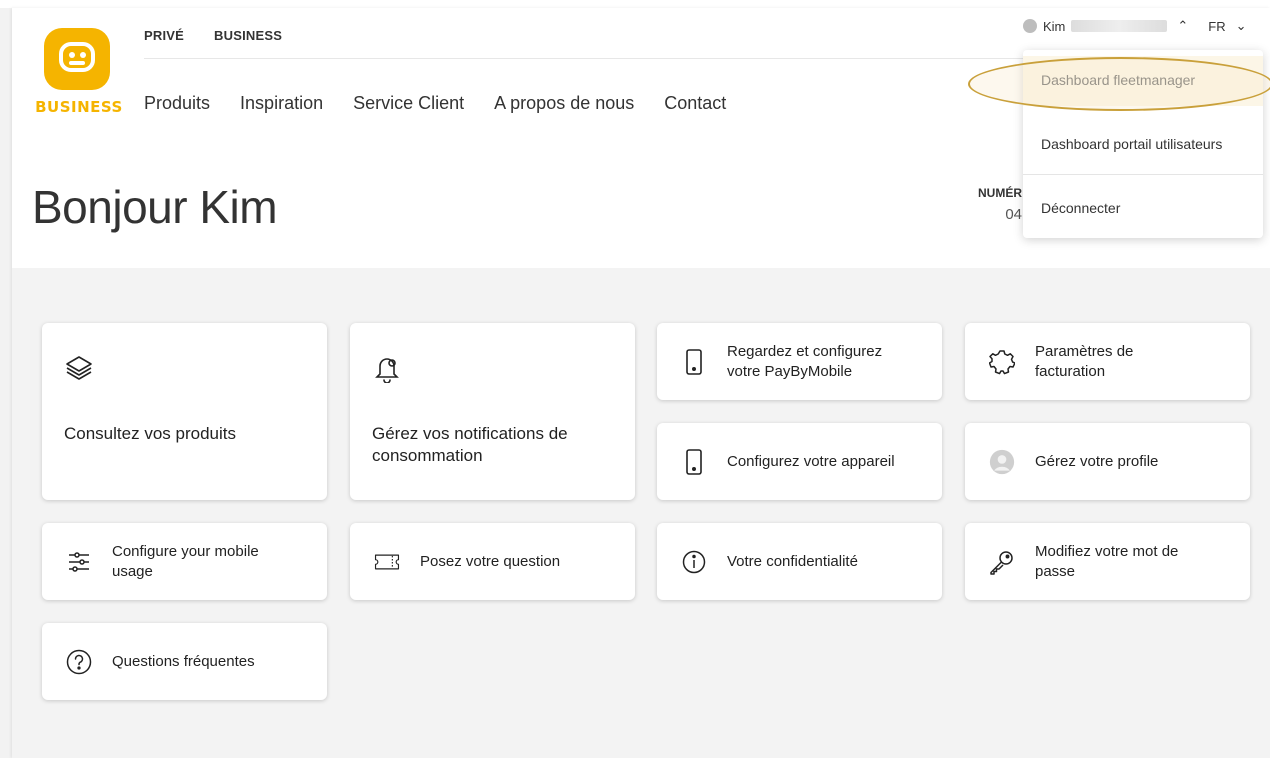 The image size is (1270, 758). I want to click on card-paybymobile-label: Regardez et configurez votre PayByMobile, so click(805, 361).